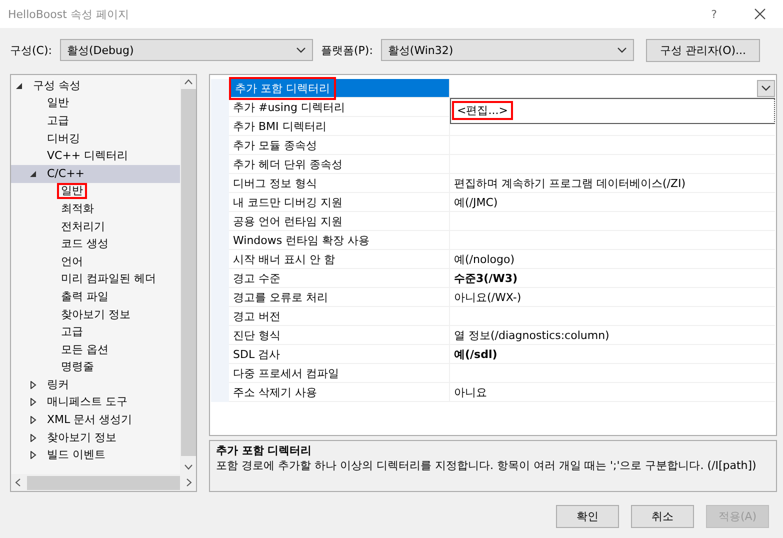 This screenshot has width=783, height=538. Describe the element at coordinates (587, 516) in the screenshot. I see `dialog-button: 확인` at that location.